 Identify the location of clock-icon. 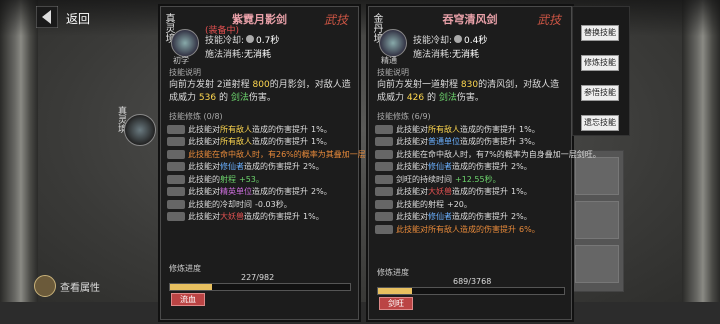
(250, 39).